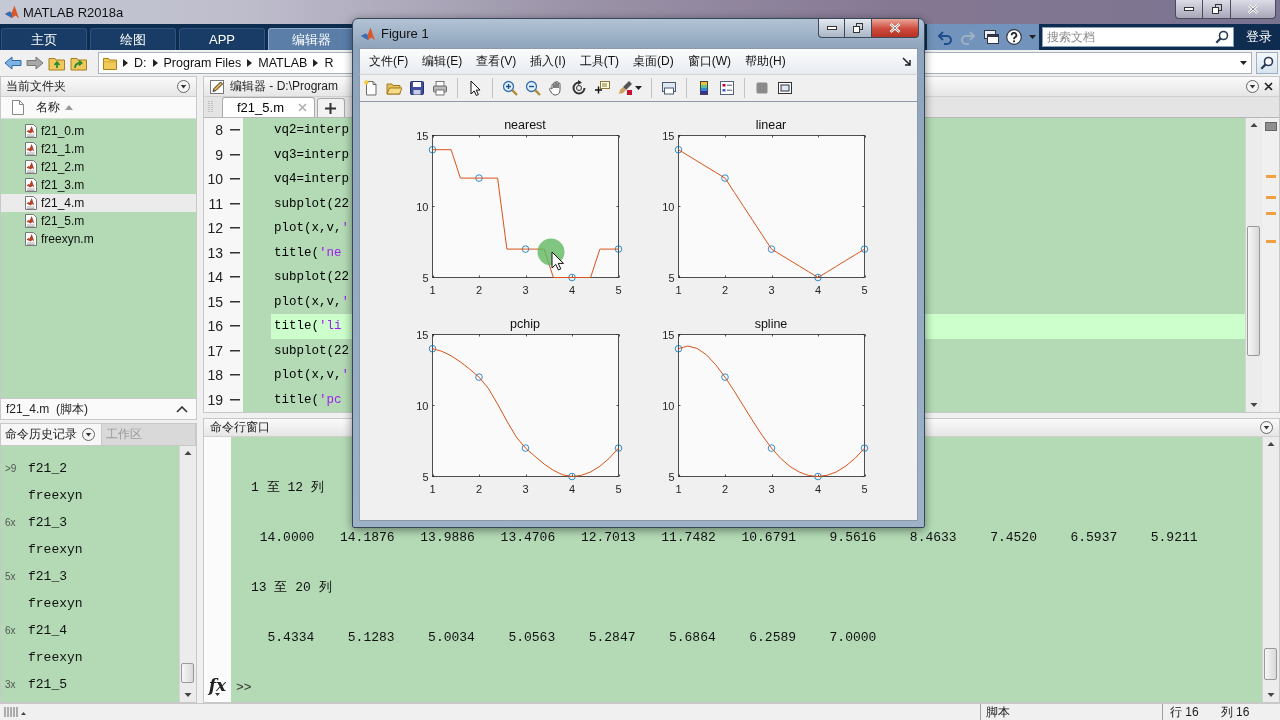  What do you see at coordinates (371, 637) in the screenshot?
I see `output-value: 5.1283` at bounding box center [371, 637].